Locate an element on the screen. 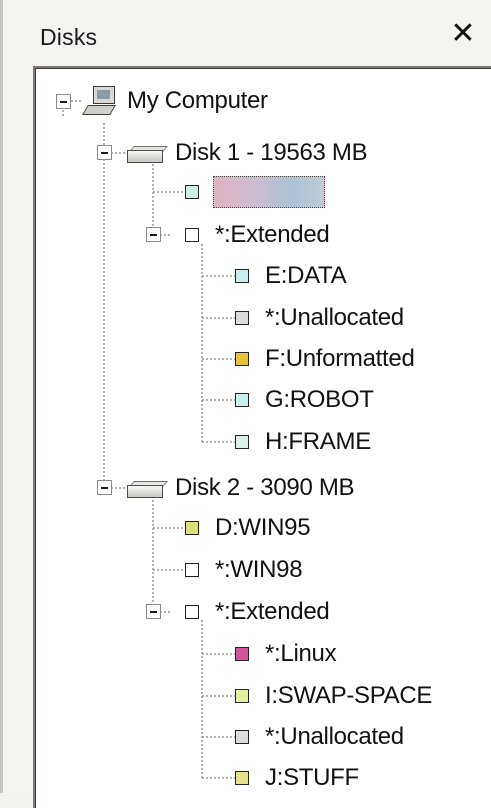  tree-node-label: F:Unformatted is located at coordinates (340, 358).